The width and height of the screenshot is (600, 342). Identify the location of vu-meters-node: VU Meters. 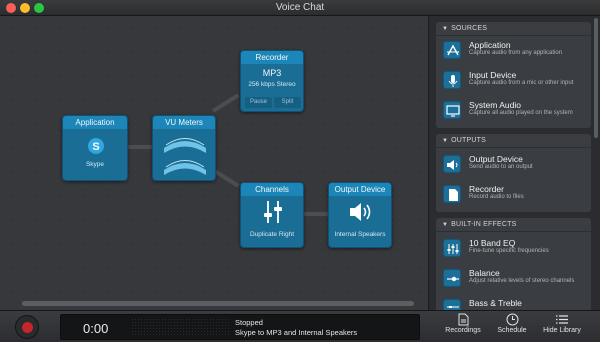
(184, 148).